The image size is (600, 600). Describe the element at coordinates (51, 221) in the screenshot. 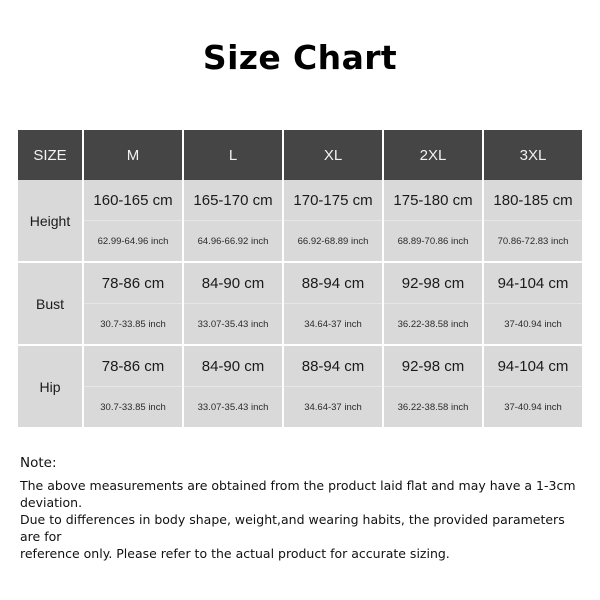

I see `row-label-height: Height` at that location.